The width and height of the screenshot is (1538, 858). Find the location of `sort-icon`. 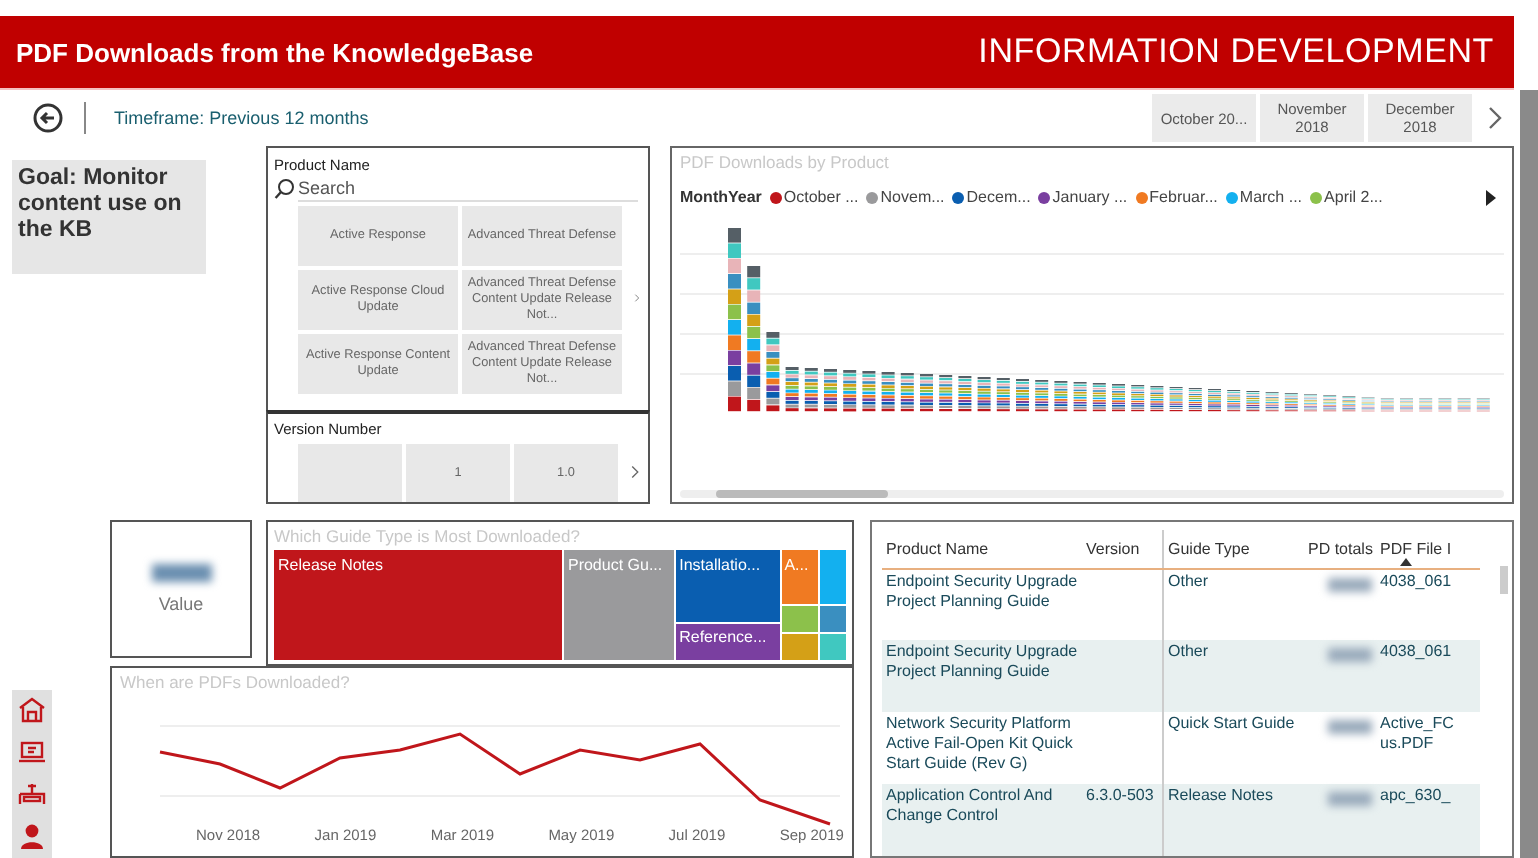

sort-icon is located at coordinates (1406, 561).